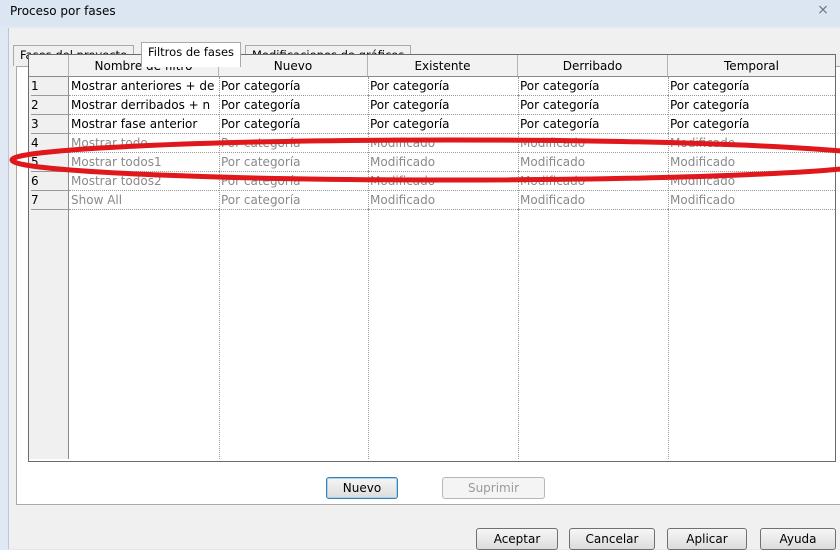 This screenshot has height=550, width=840. Describe the element at coordinates (612, 539) in the screenshot. I see `cancelar-button: Cancelar` at that location.